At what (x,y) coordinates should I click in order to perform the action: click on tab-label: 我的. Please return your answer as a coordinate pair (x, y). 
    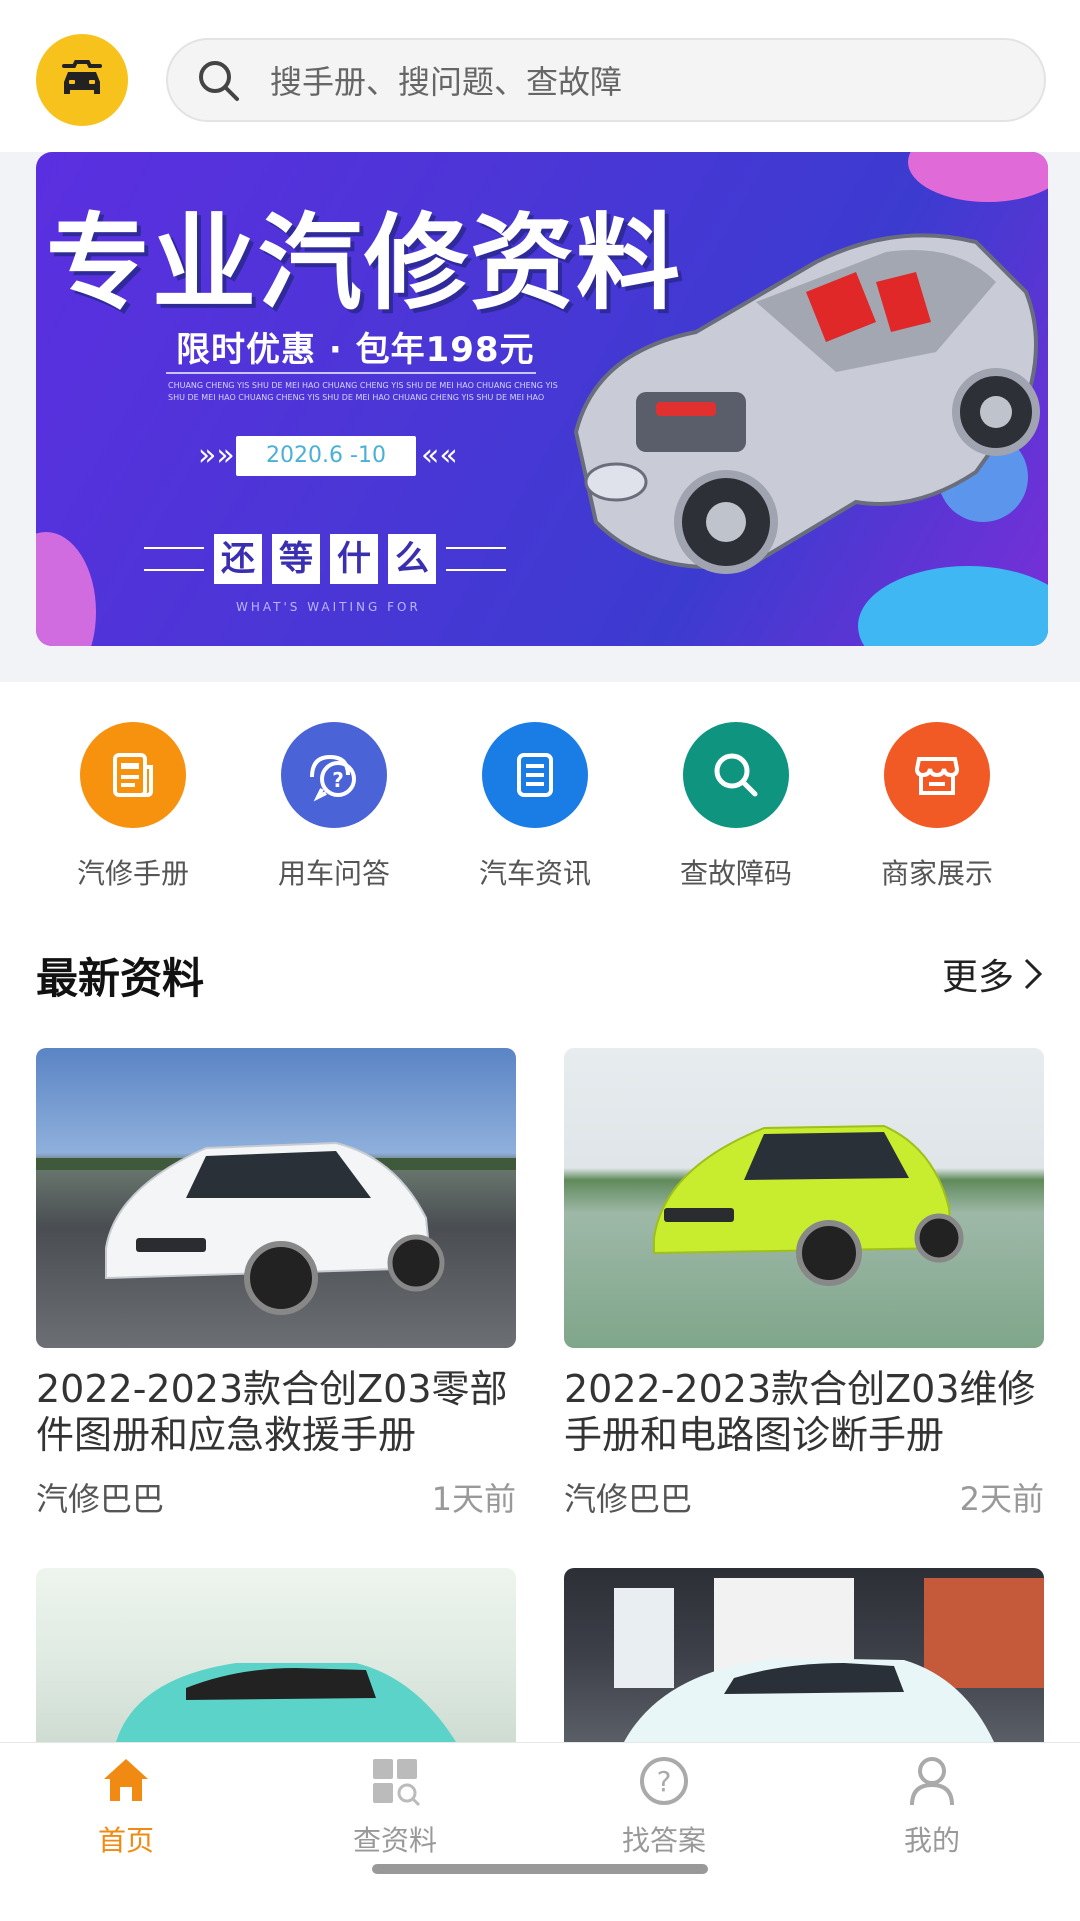
    Looking at the image, I should click on (931, 1840).